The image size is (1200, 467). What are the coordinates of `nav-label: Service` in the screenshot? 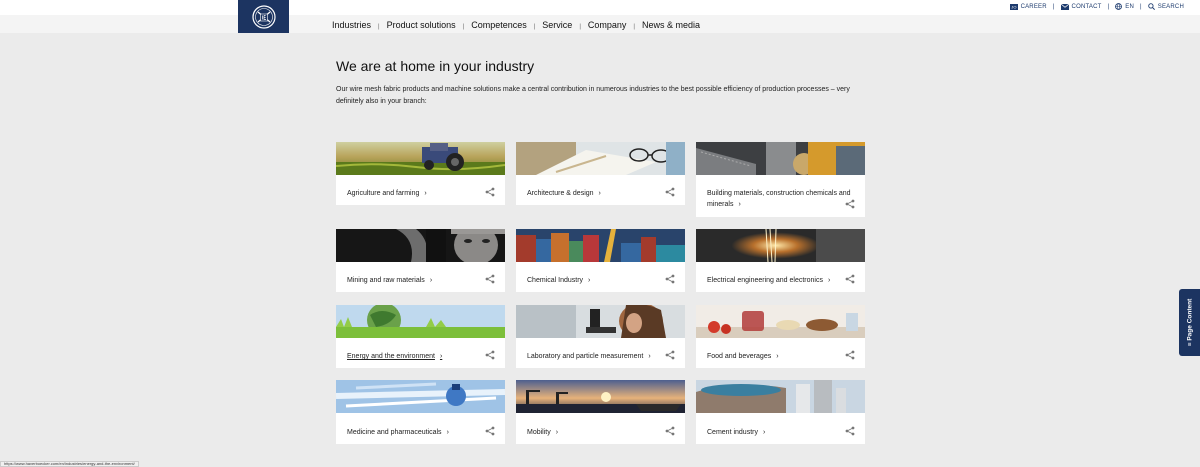 It's located at (557, 25).